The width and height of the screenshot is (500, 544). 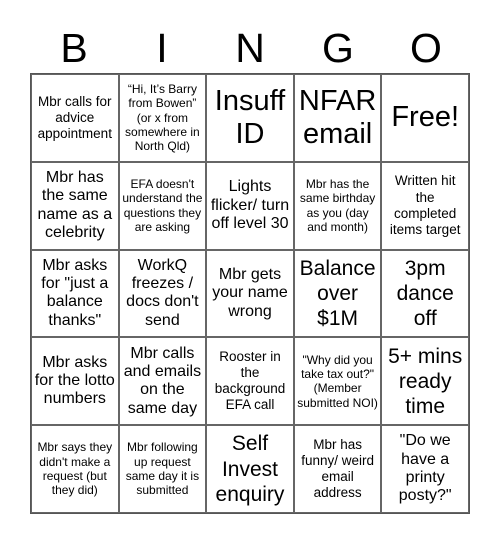 What do you see at coordinates (162, 48) in the screenshot?
I see `header-letter-i: I` at bounding box center [162, 48].